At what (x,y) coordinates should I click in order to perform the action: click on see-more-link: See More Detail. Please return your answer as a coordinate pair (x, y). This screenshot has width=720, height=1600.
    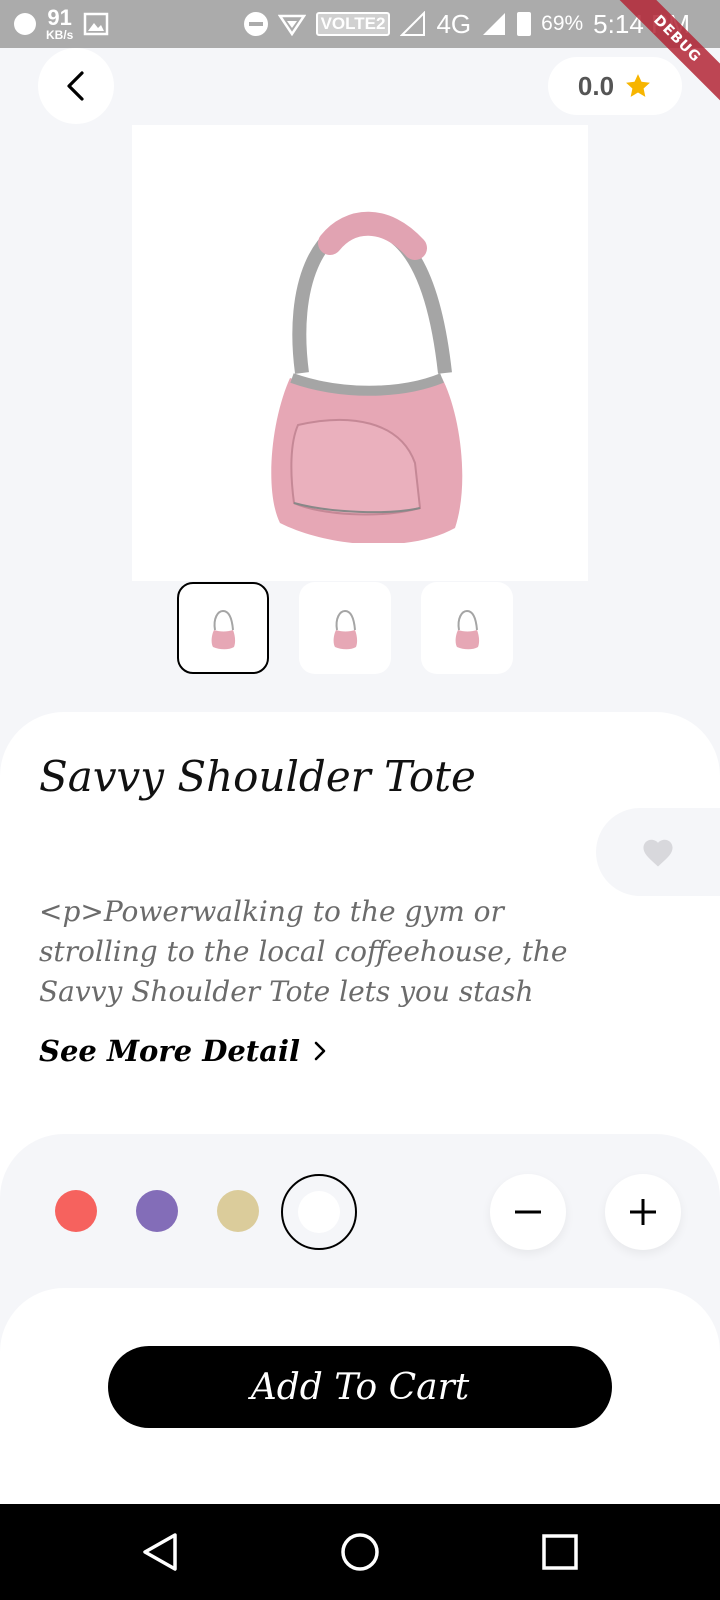
    Looking at the image, I should click on (182, 1051).